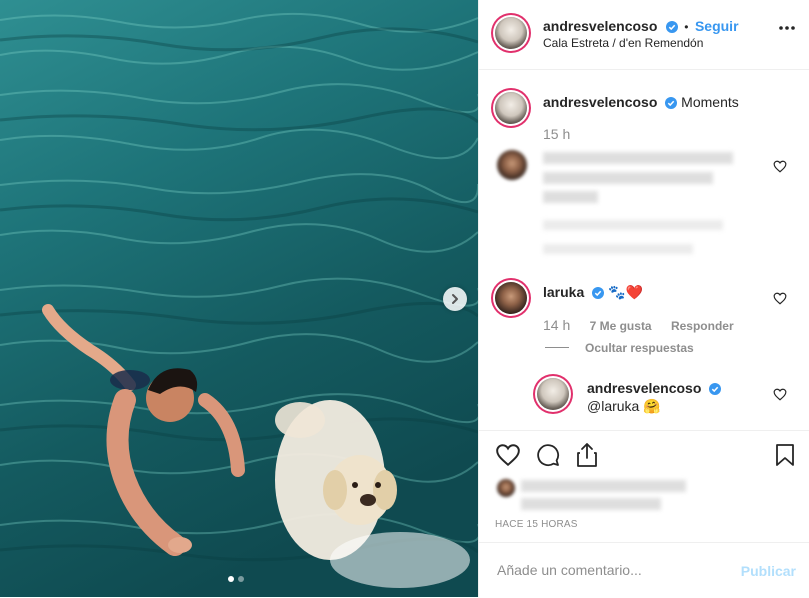 This screenshot has height=598, width=809. What do you see at coordinates (556, 134) in the screenshot?
I see `caption-time: 15 h` at bounding box center [556, 134].